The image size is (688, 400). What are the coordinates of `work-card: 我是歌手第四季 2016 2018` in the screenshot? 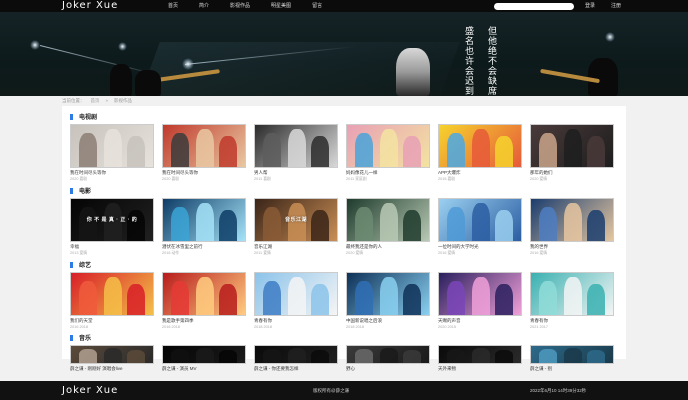 It's located at (204, 300).